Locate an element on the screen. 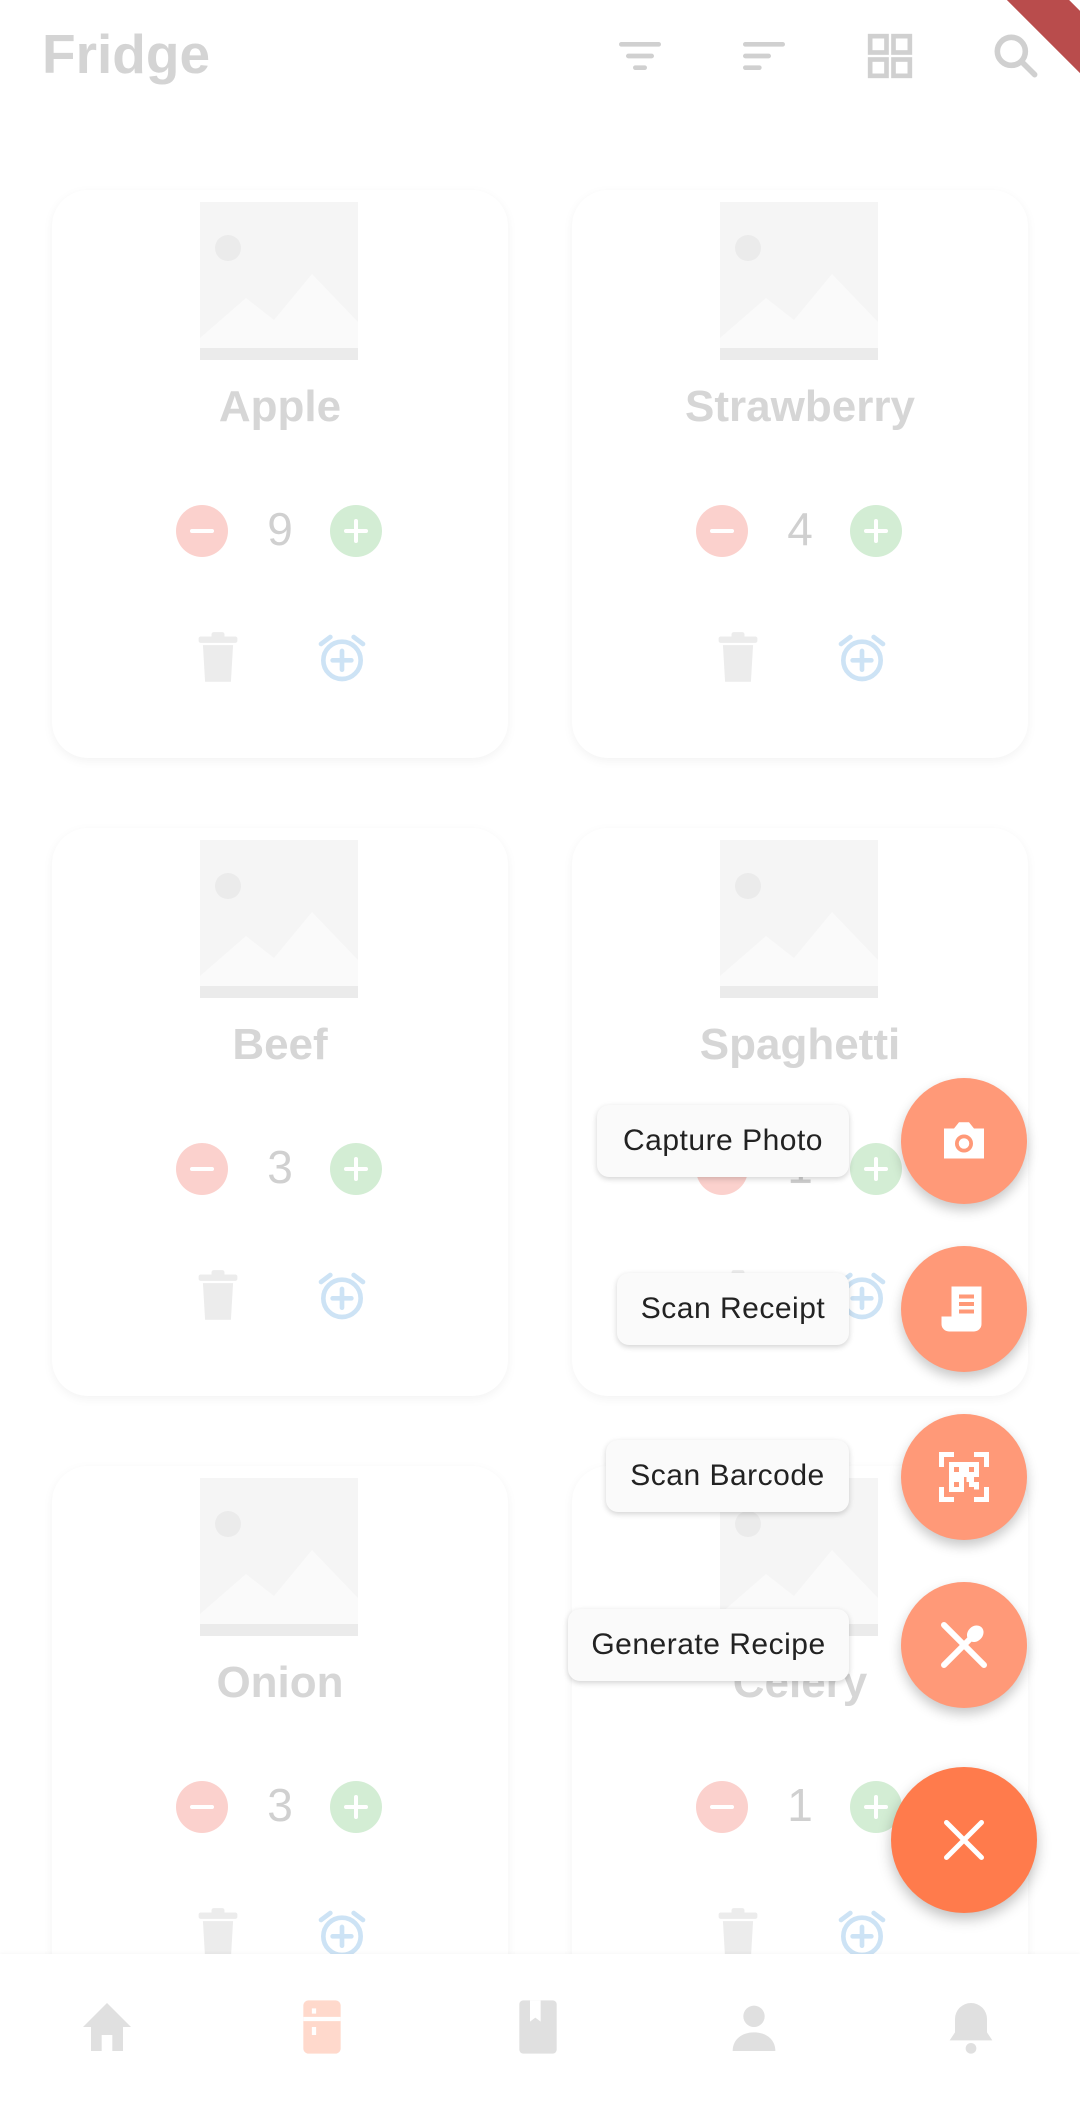 This screenshot has height=2113, width=1080. item-name: Apple is located at coordinates (280, 406).